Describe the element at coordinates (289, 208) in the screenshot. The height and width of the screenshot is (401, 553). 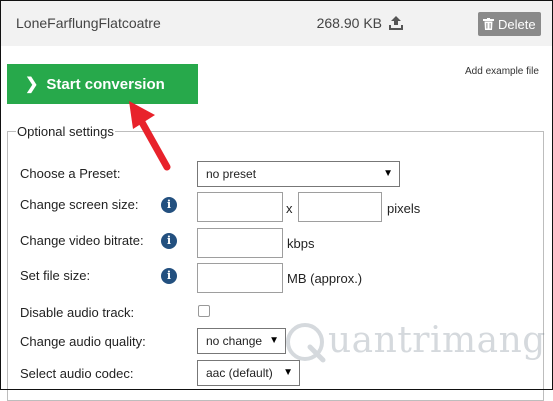
I see `screen-size-separator: x` at that location.